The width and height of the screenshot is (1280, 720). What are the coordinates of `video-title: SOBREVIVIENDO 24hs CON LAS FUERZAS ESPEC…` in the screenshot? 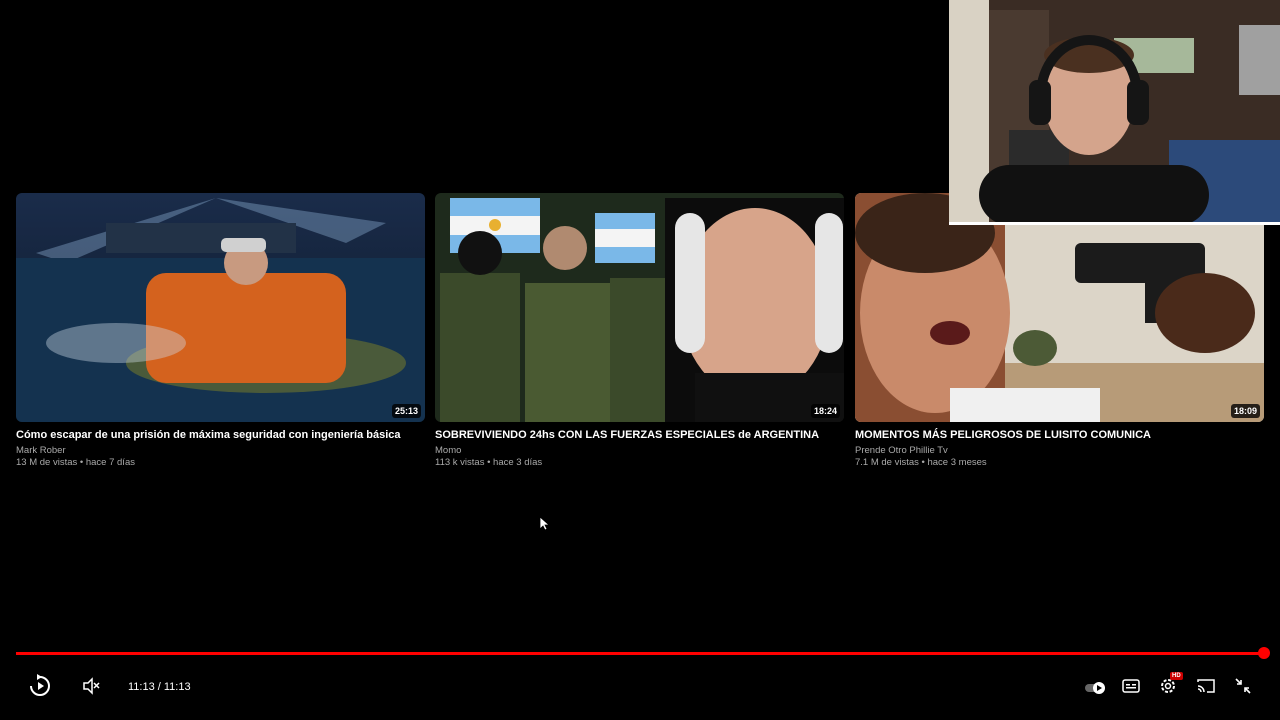 It's located at (639, 435).